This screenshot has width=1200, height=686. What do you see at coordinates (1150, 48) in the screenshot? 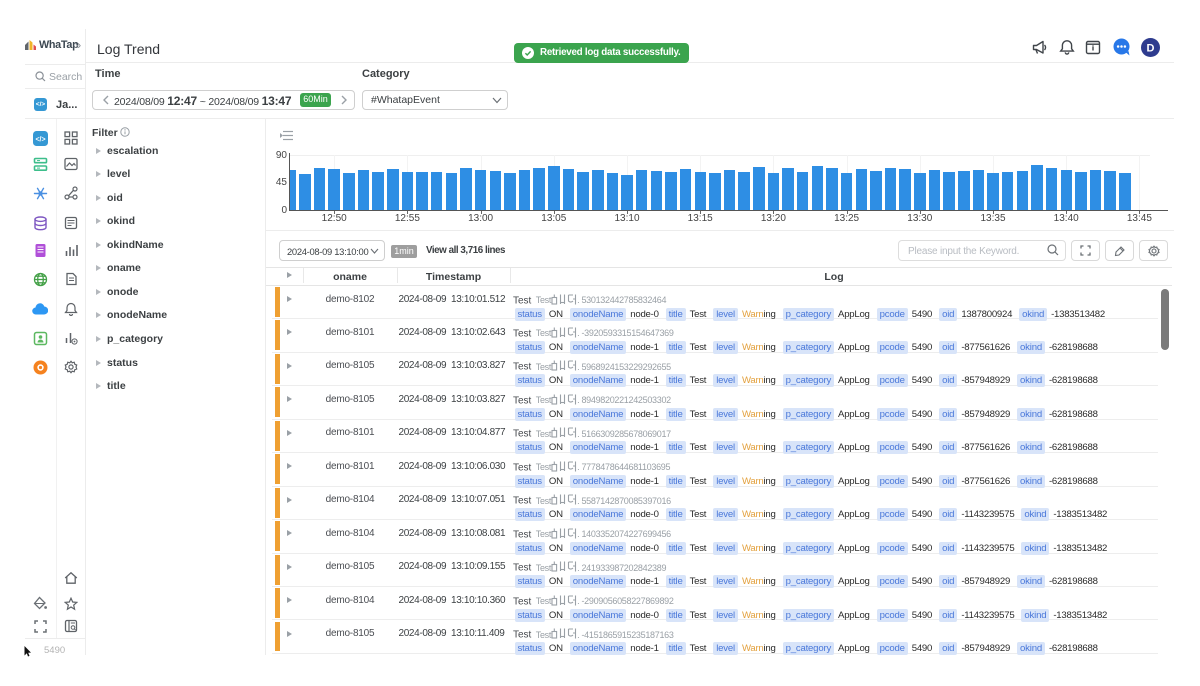
I see `svg-text: D` at bounding box center [1150, 48].